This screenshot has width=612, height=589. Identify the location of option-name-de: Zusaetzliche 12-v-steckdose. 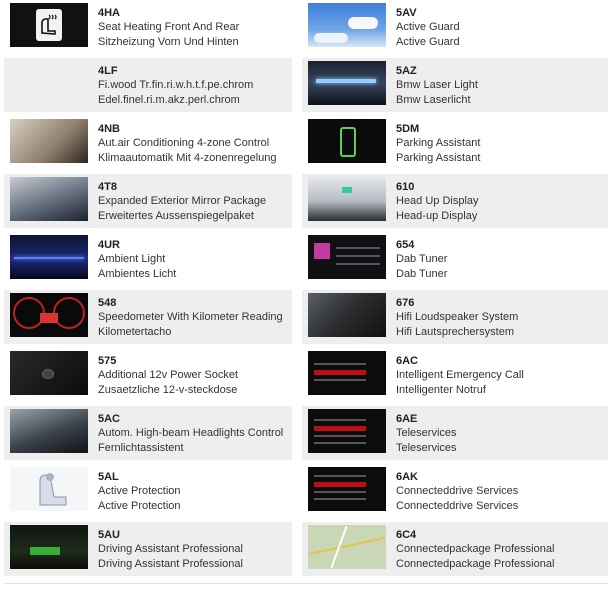
(168, 390).